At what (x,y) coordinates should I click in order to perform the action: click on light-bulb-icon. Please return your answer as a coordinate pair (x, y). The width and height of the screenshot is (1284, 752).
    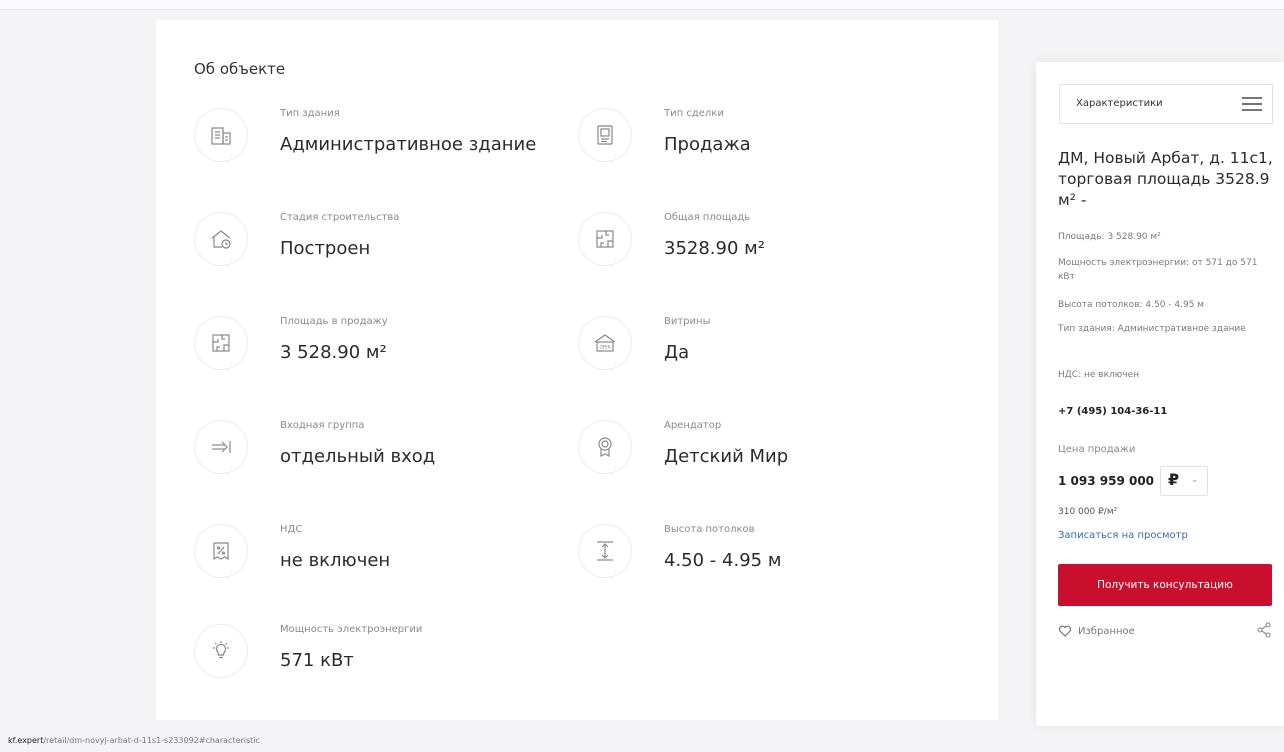
    Looking at the image, I should click on (221, 651).